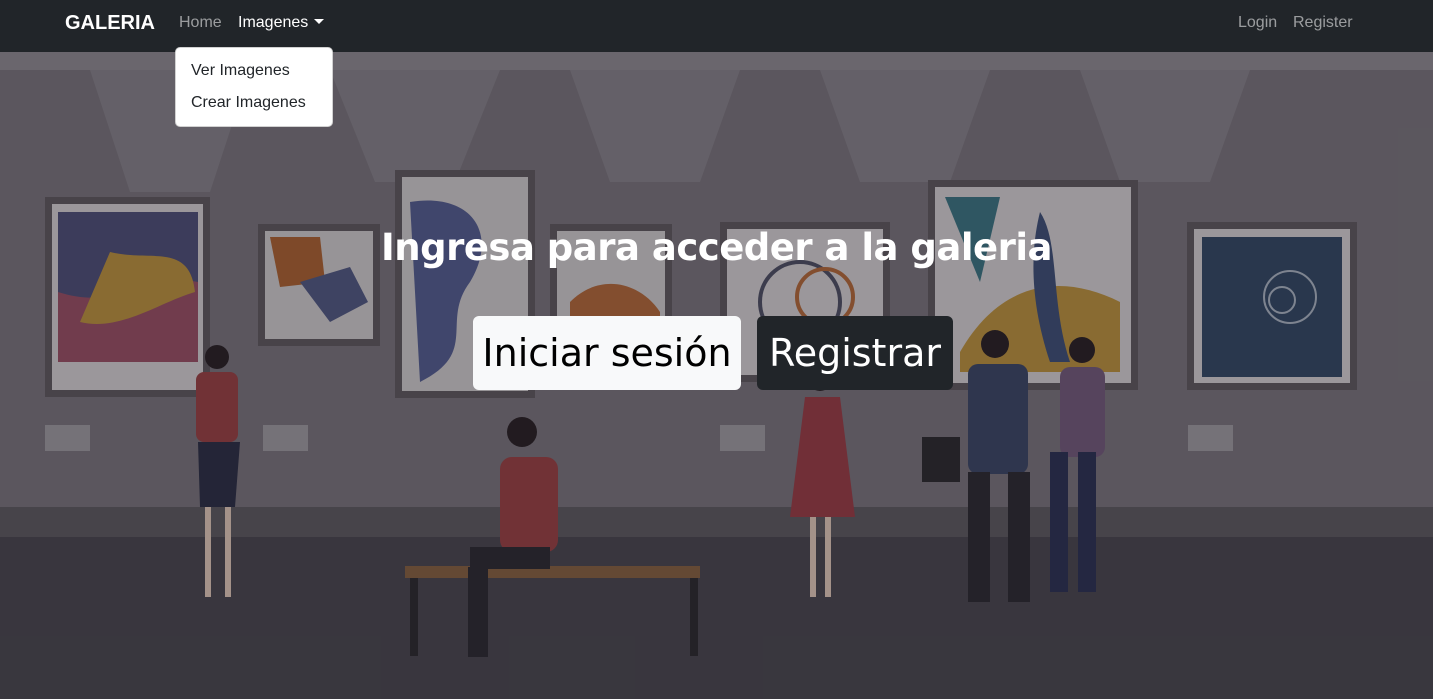 The height and width of the screenshot is (699, 1433). I want to click on brand-logo: GALERIA, so click(110, 23).